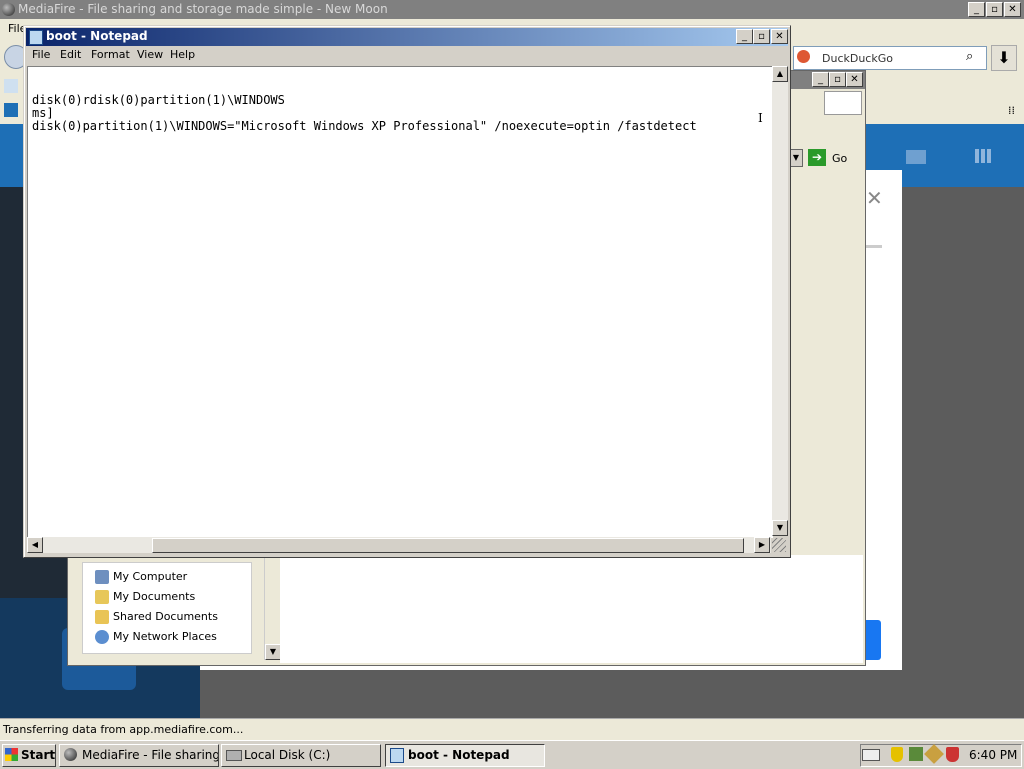 The width and height of the screenshot is (1024, 769). I want to click on resize-grip-icon, so click(779, 545).